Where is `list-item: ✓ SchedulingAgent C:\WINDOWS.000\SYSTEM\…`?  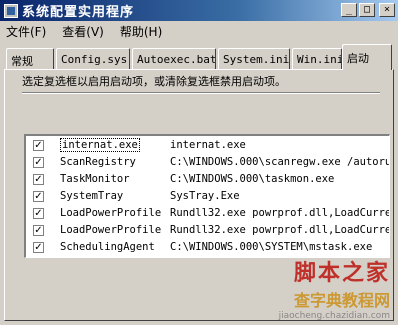
list-item: ✓ SchedulingAgent C:\WINDOWS.000\SYSTEM\… is located at coordinates (207, 247).